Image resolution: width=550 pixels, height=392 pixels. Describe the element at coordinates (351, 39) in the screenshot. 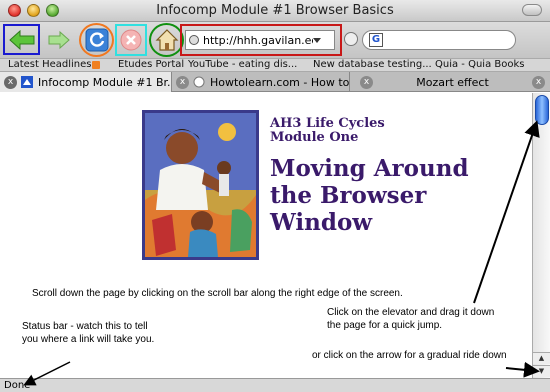

I see `go-button` at that location.